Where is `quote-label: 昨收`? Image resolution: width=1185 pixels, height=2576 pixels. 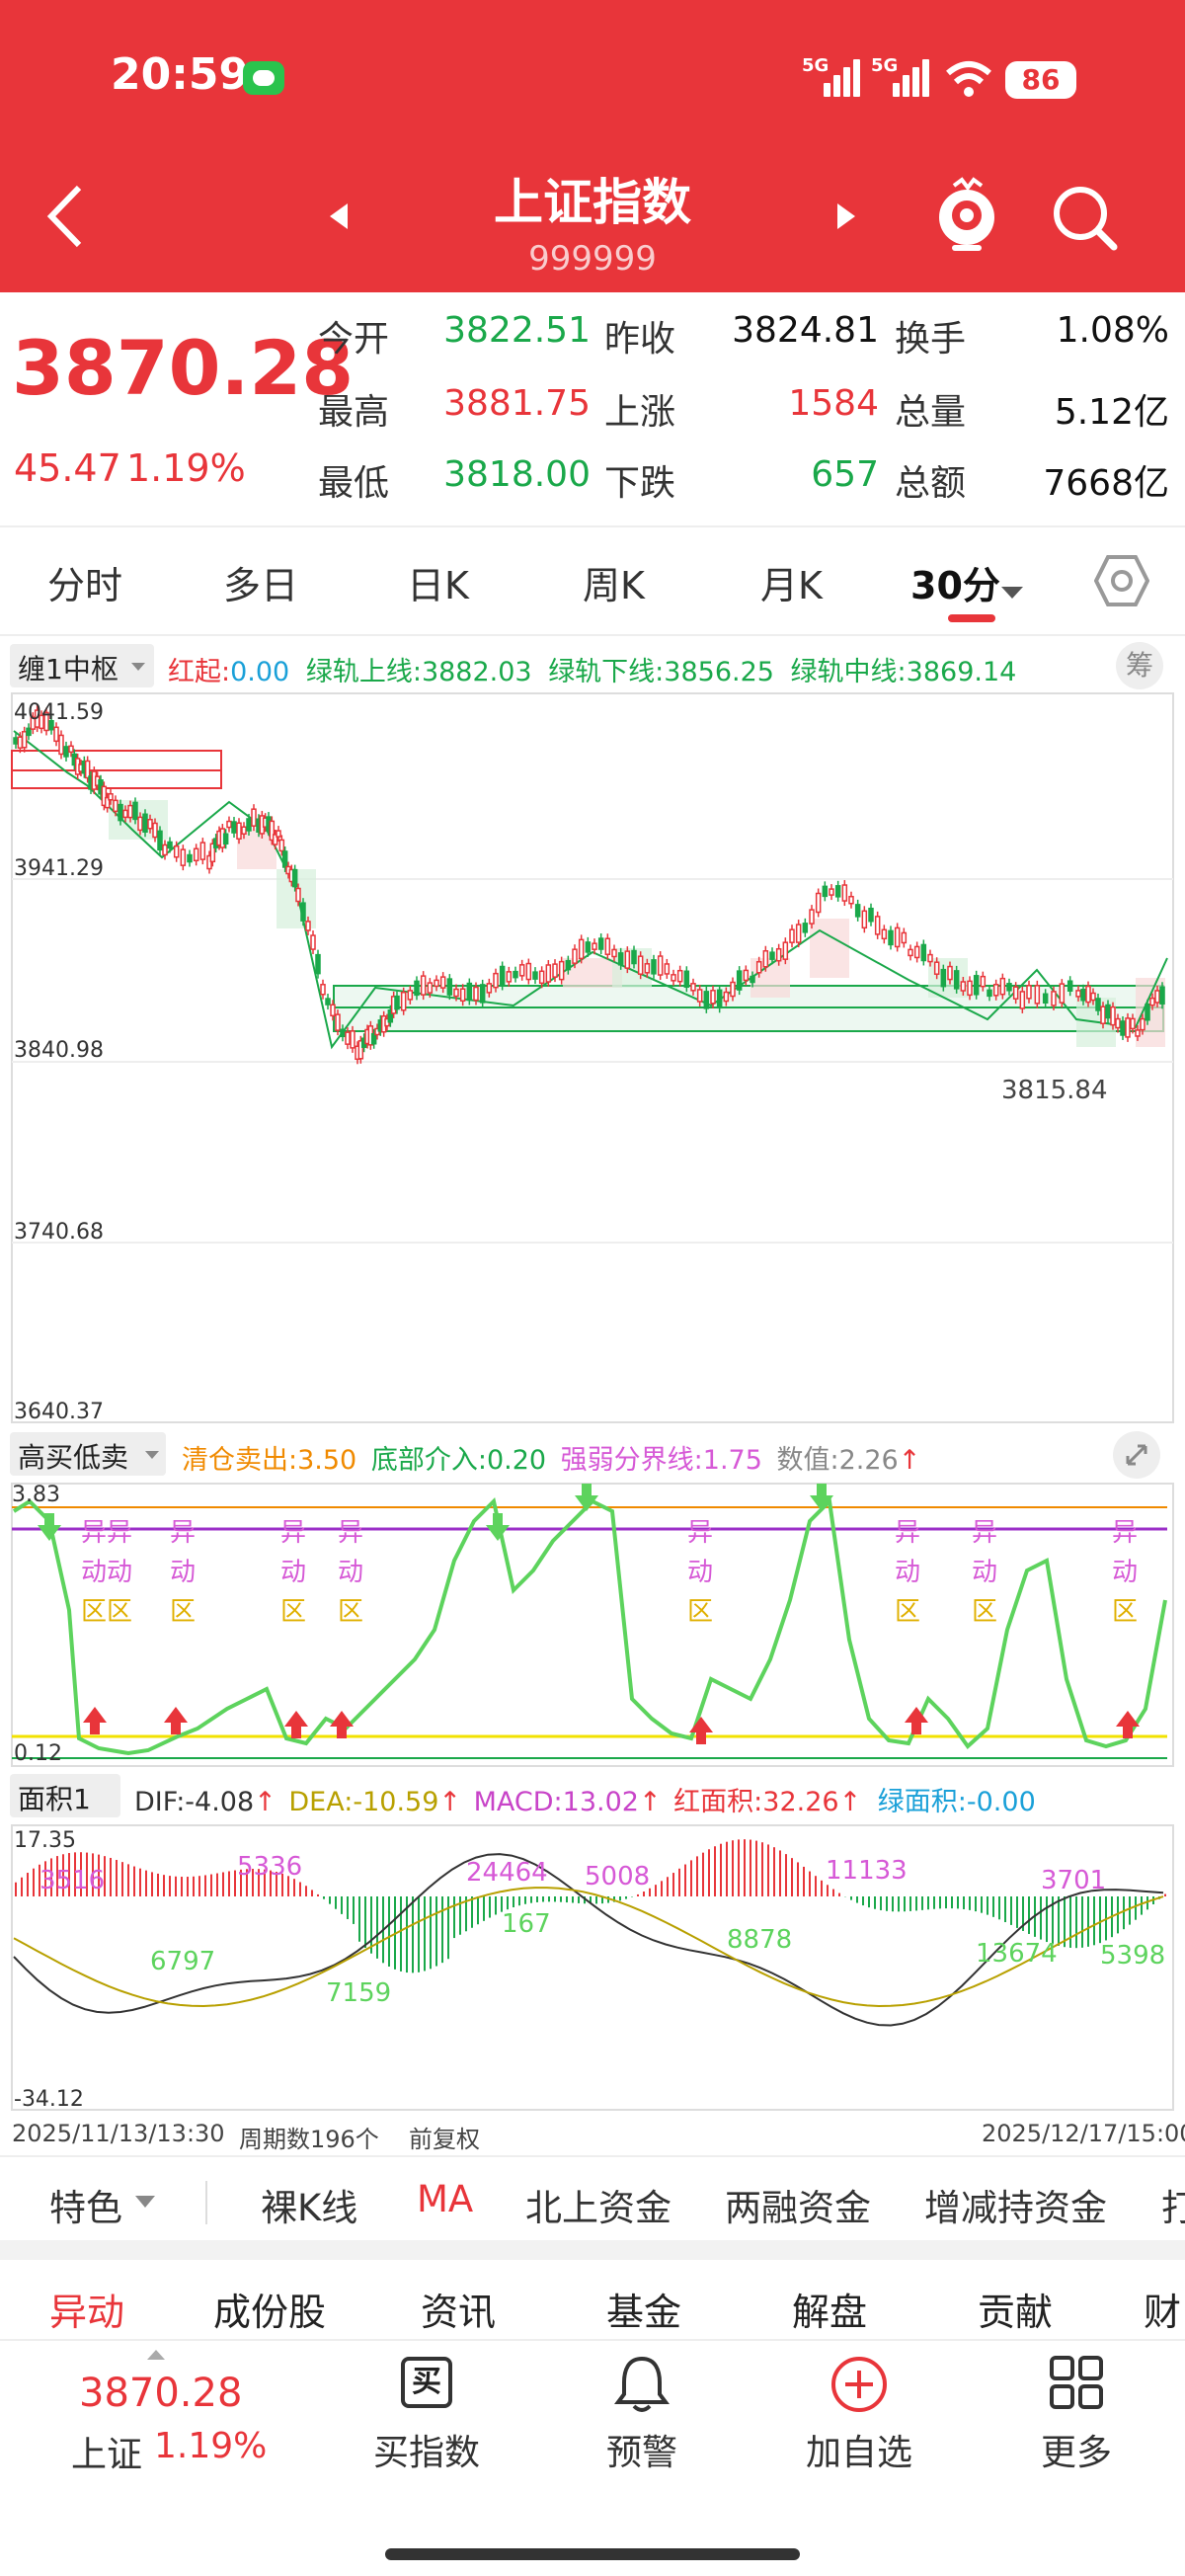
quote-label: 昨收 is located at coordinates (640, 339).